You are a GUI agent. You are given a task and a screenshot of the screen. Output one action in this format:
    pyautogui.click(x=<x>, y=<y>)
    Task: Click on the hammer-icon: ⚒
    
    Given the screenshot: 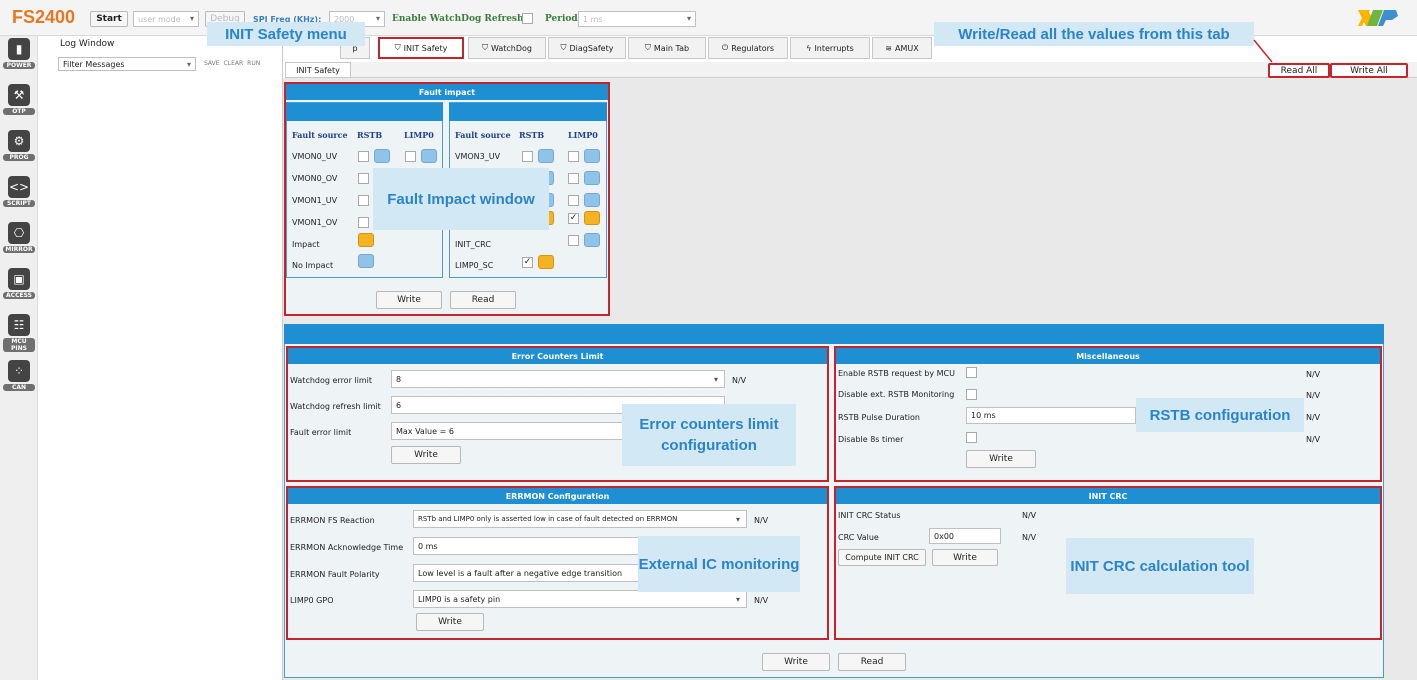 What is the action you would take?
    pyautogui.click(x=19, y=95)
    